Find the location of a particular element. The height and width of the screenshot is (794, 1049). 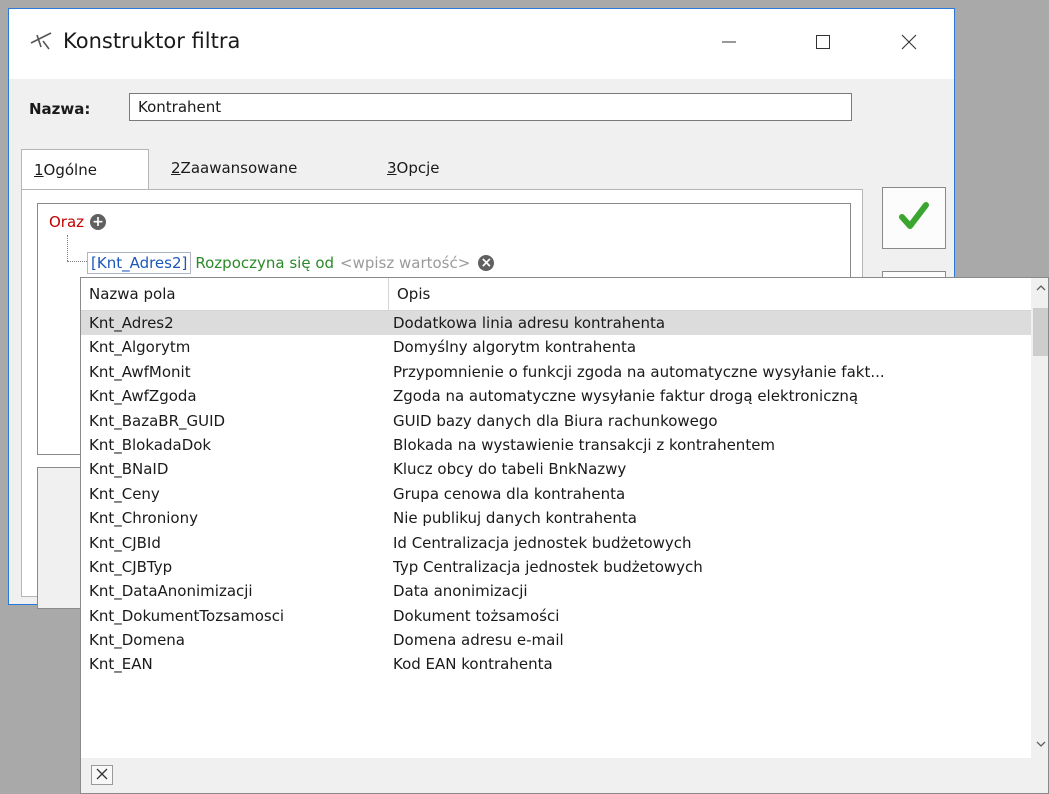

field-description-cell: Klucz obcy do tabeli BnkNazwy is located at coordinates (510, 469).